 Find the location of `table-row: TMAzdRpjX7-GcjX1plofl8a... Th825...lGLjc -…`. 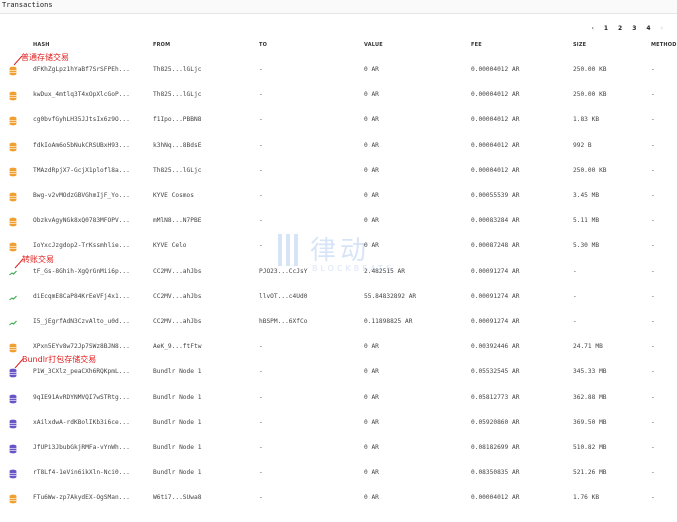

table-row: TMAzdRpjX7-GcjX1plofl8a... Th825...lGLjc -… is located at coordinates (338, 173).